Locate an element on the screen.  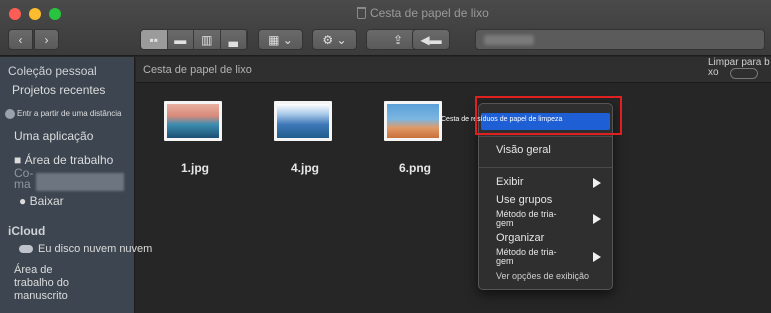
search-input is located at coordinates (620, 39).